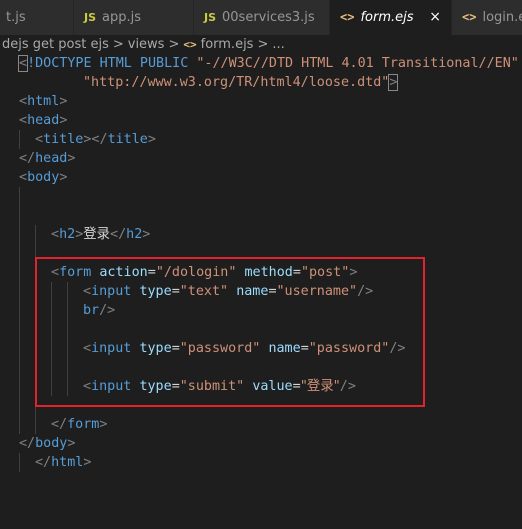 The width and height of the screenshot is (522, 529). I want to click on tab-label: form.ejs, so click(387, 17).